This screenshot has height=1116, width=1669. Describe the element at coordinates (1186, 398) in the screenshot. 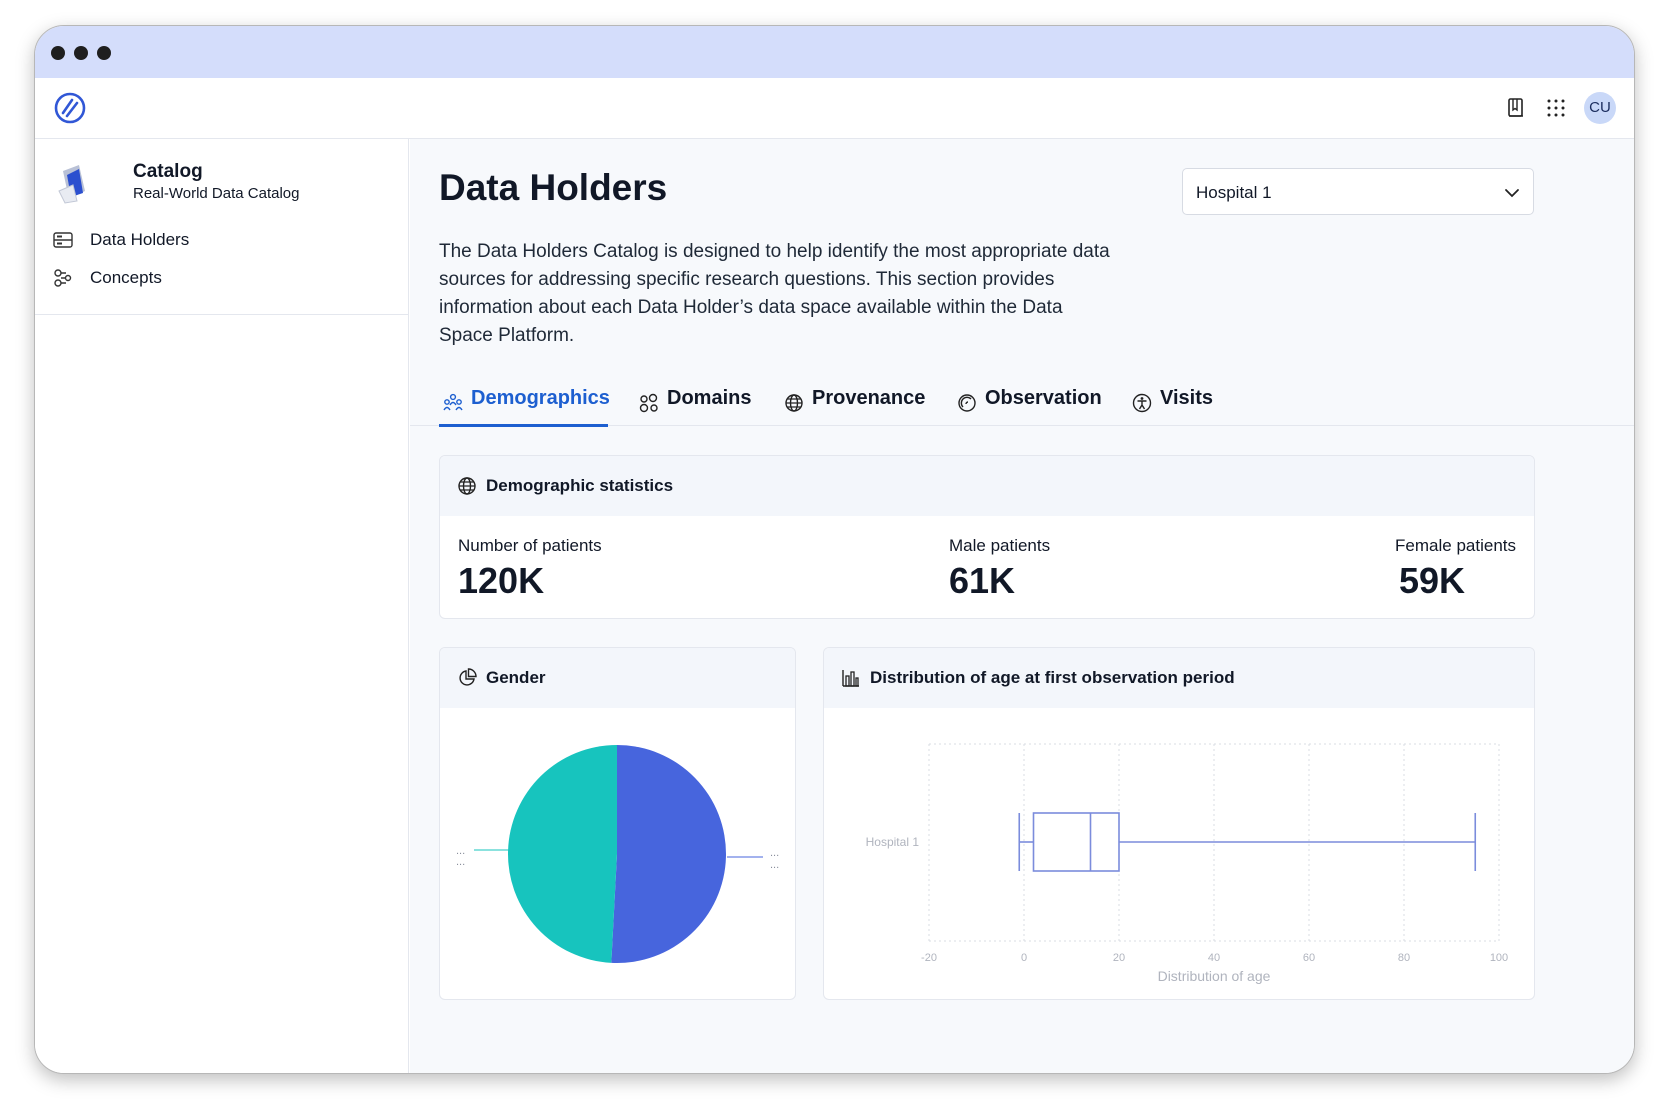

I see `tab-label: Visits` at that location.